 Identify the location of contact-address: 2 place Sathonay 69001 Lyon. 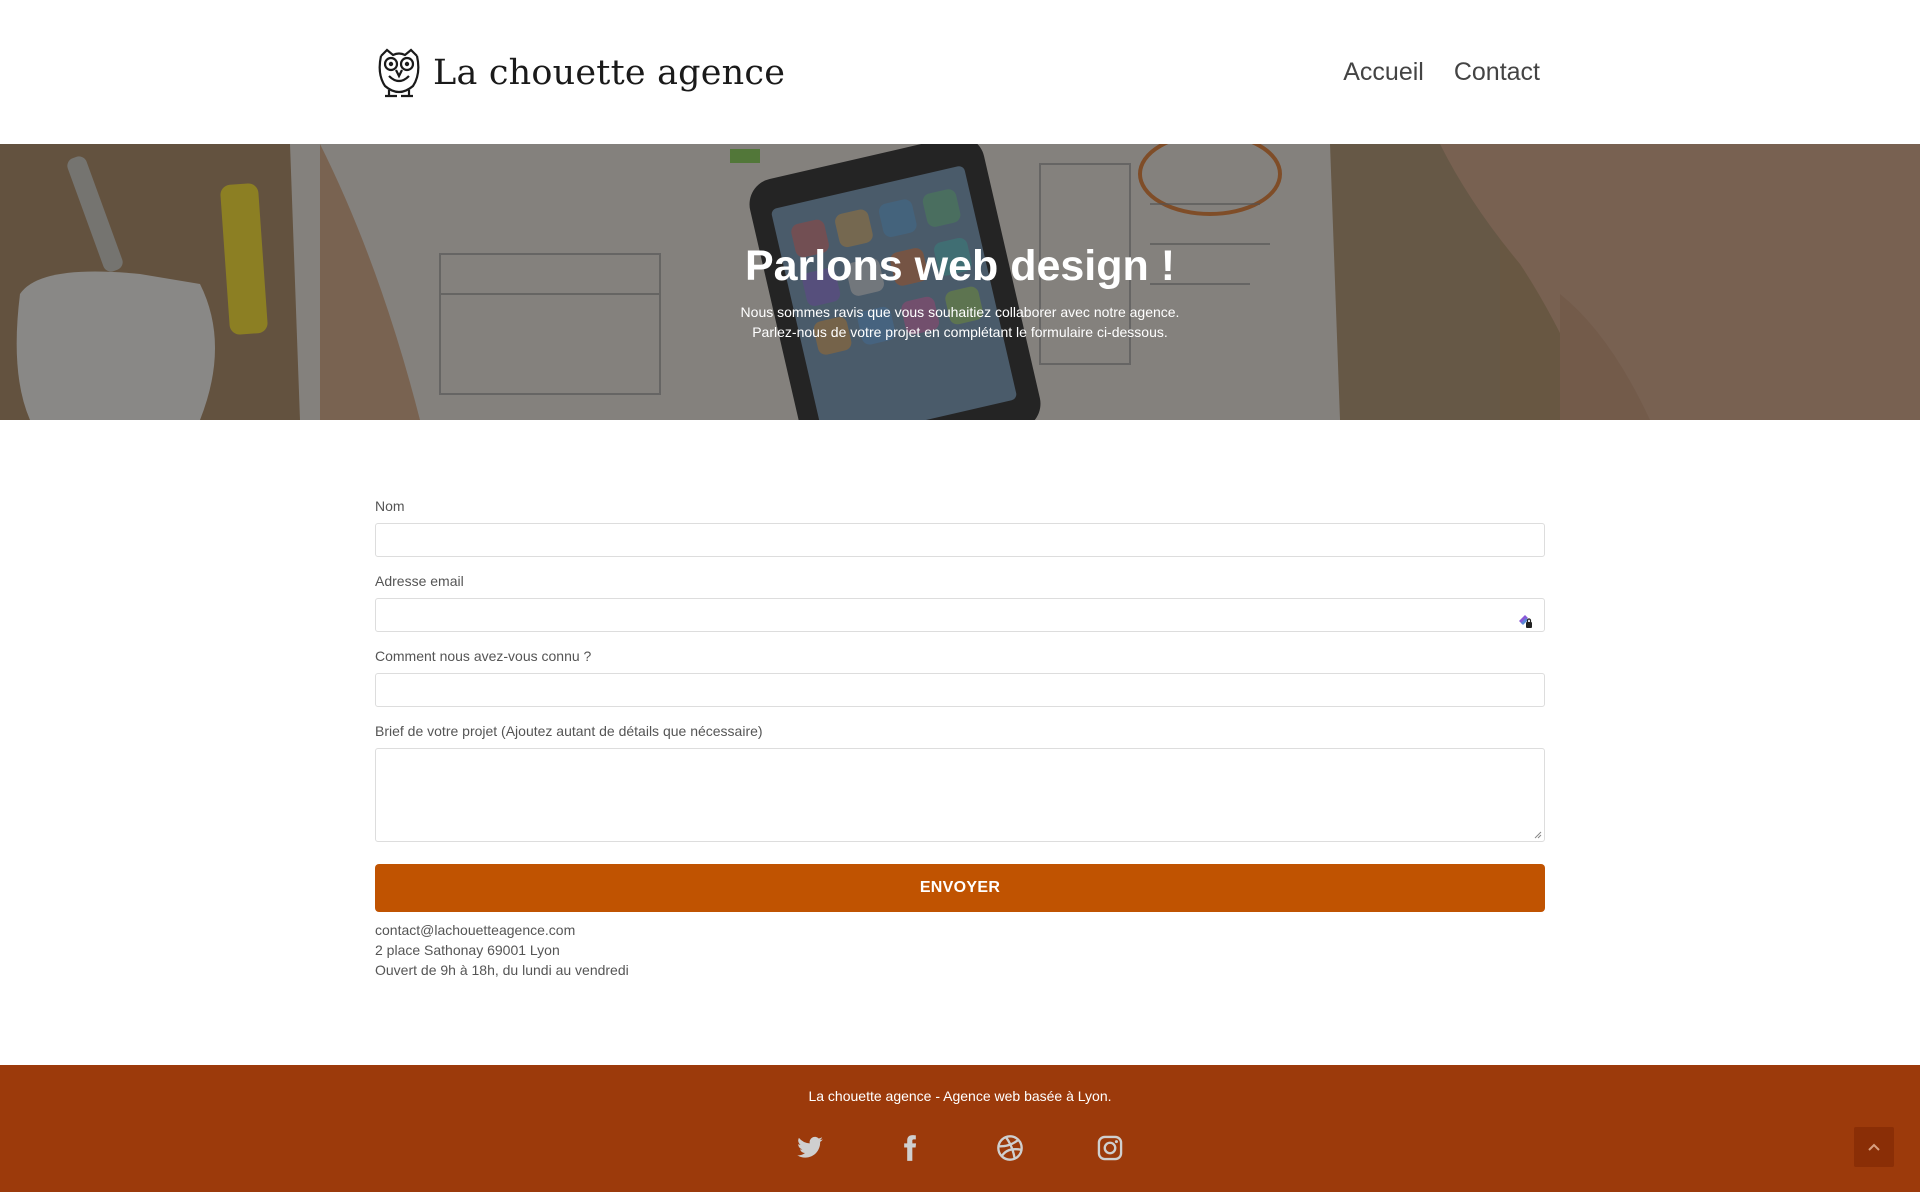
(467, 950).